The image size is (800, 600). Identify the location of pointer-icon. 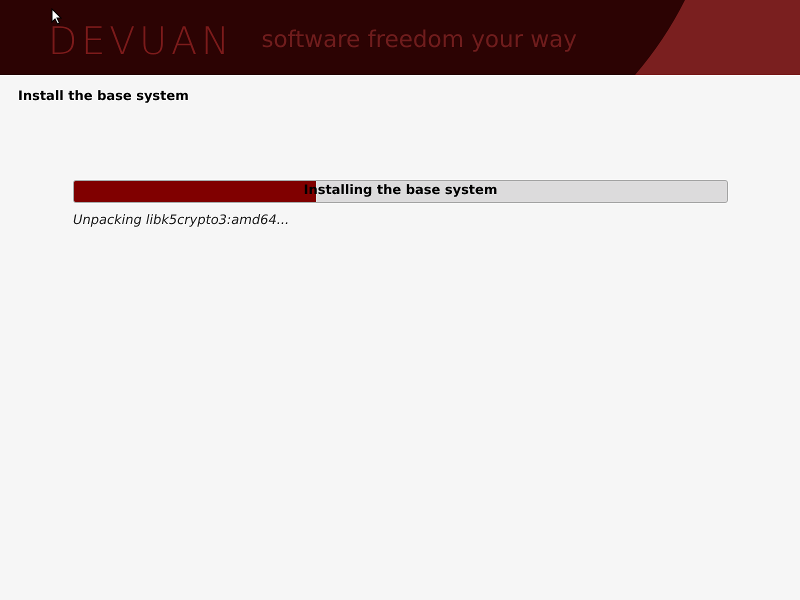
(56, 16).